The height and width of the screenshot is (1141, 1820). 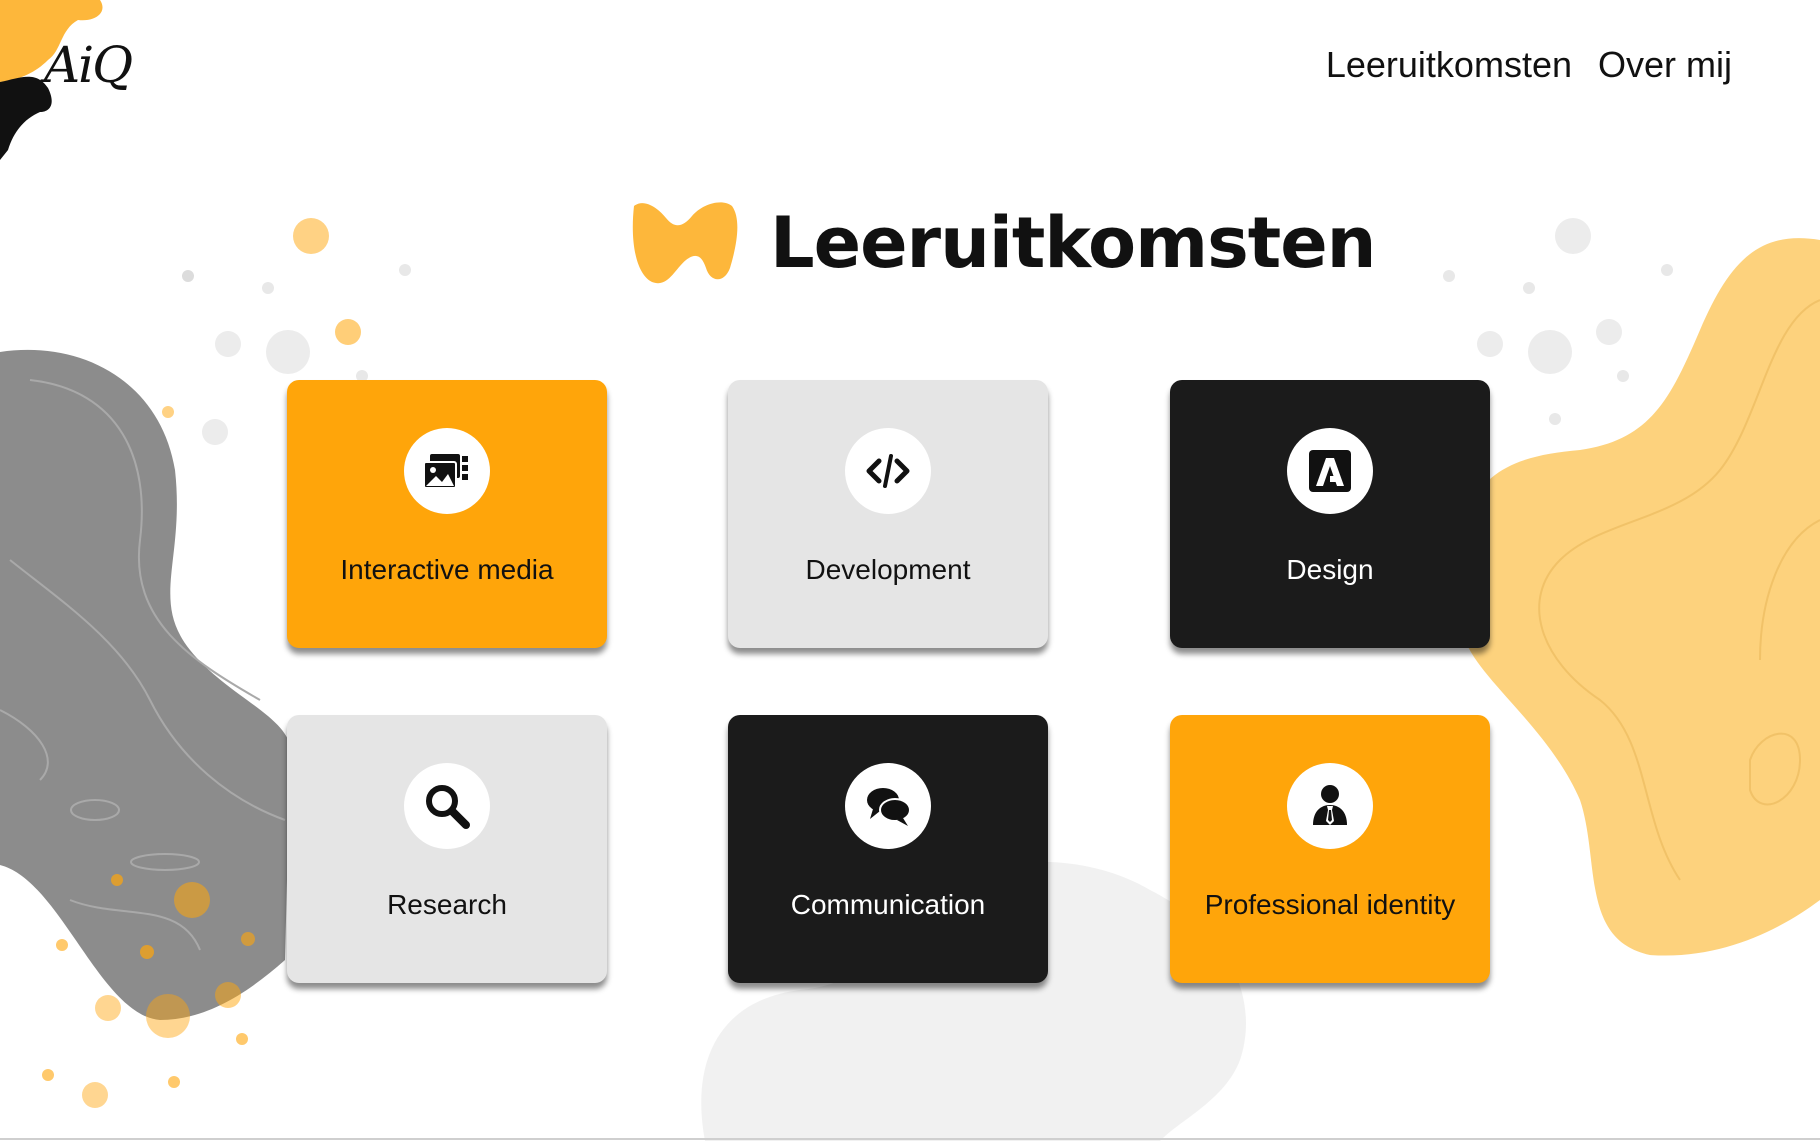 I want to click on page-heading: Leeruitkomsten, so click(x=1003, y=243).